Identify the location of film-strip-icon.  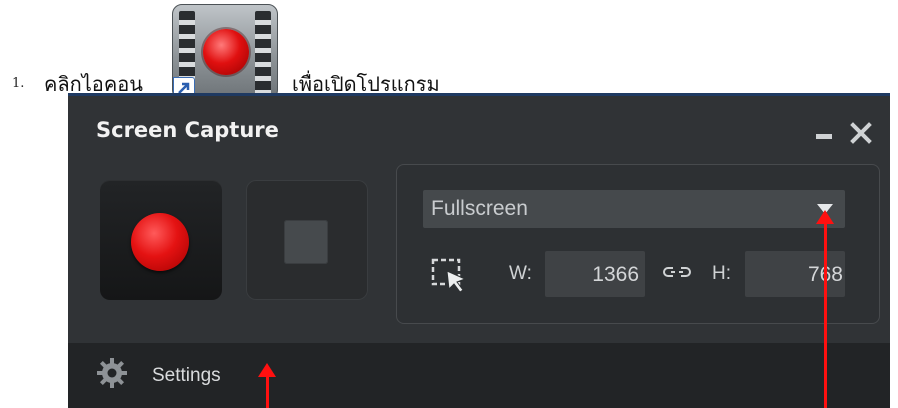
(263, 53).